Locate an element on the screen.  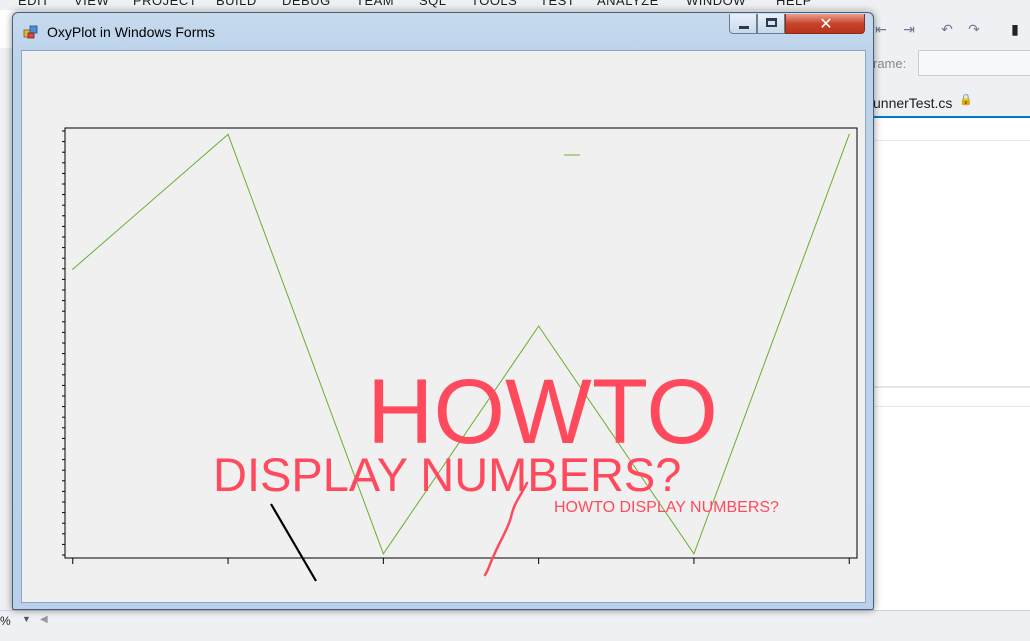
ide-toolbar: ⇤ ⇥ ↶ ↷ ▮ is located at coordinates (950, 29).